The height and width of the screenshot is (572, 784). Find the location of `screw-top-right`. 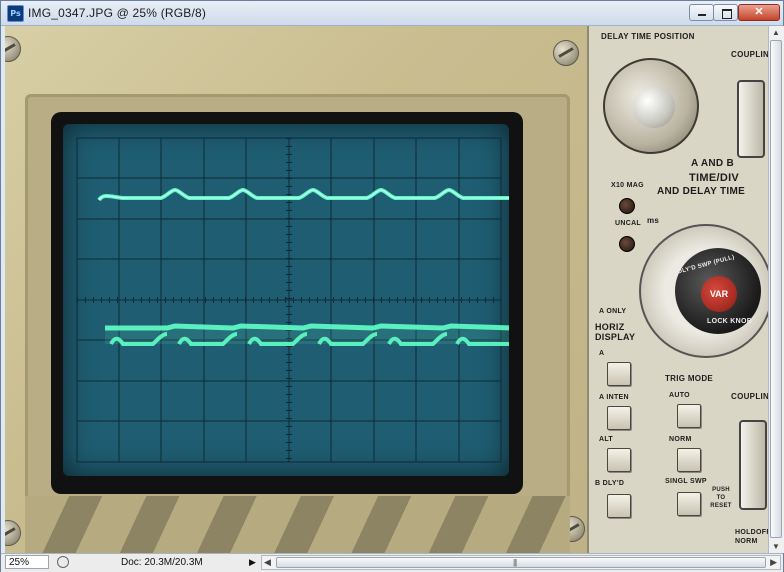

screw-top-right is located at coordinates (566, 53).